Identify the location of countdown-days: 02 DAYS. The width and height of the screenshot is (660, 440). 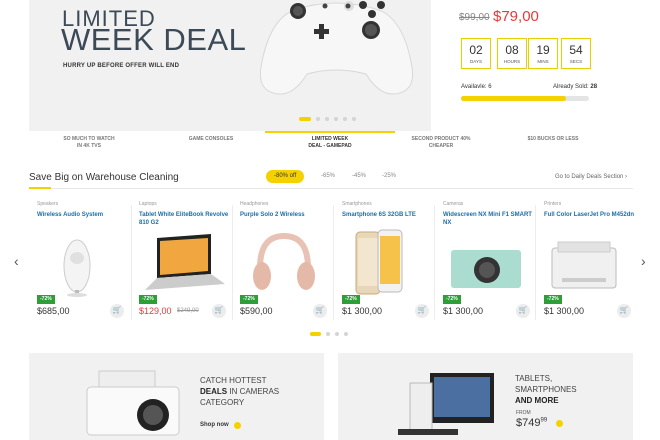
(476, 53).